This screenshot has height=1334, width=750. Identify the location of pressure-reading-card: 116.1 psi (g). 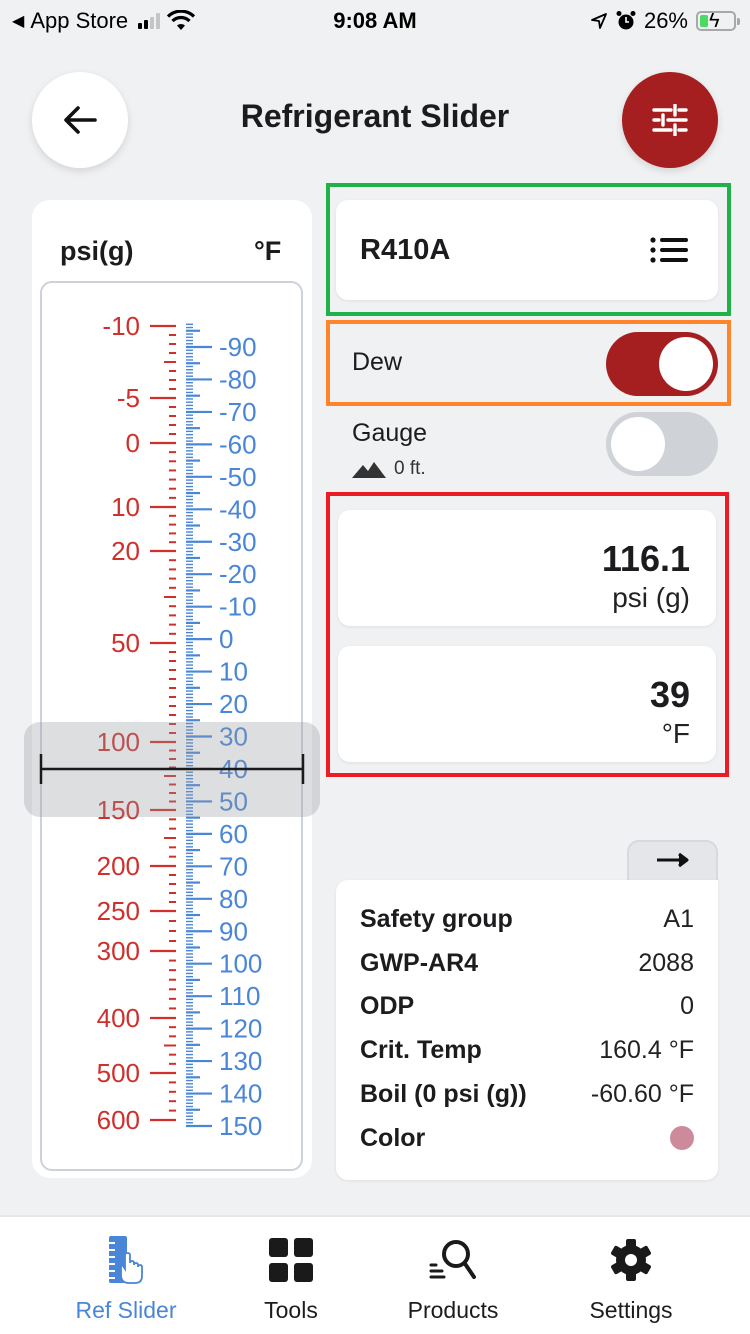
(527, 568).